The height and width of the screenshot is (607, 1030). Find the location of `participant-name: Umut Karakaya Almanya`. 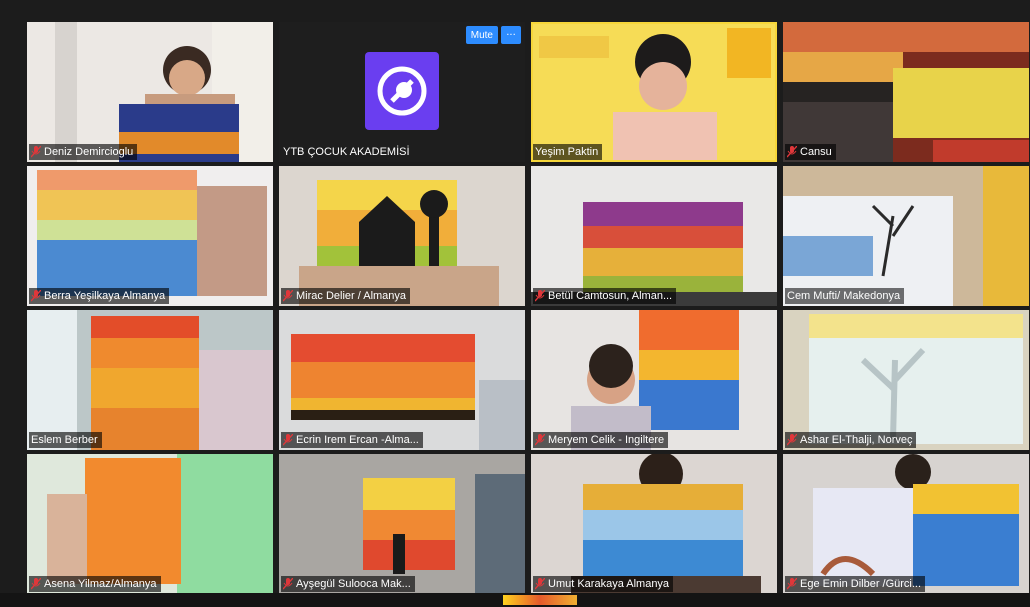

participant-name: Umut Karakaya Almanya is located at coordinates (609, 584).